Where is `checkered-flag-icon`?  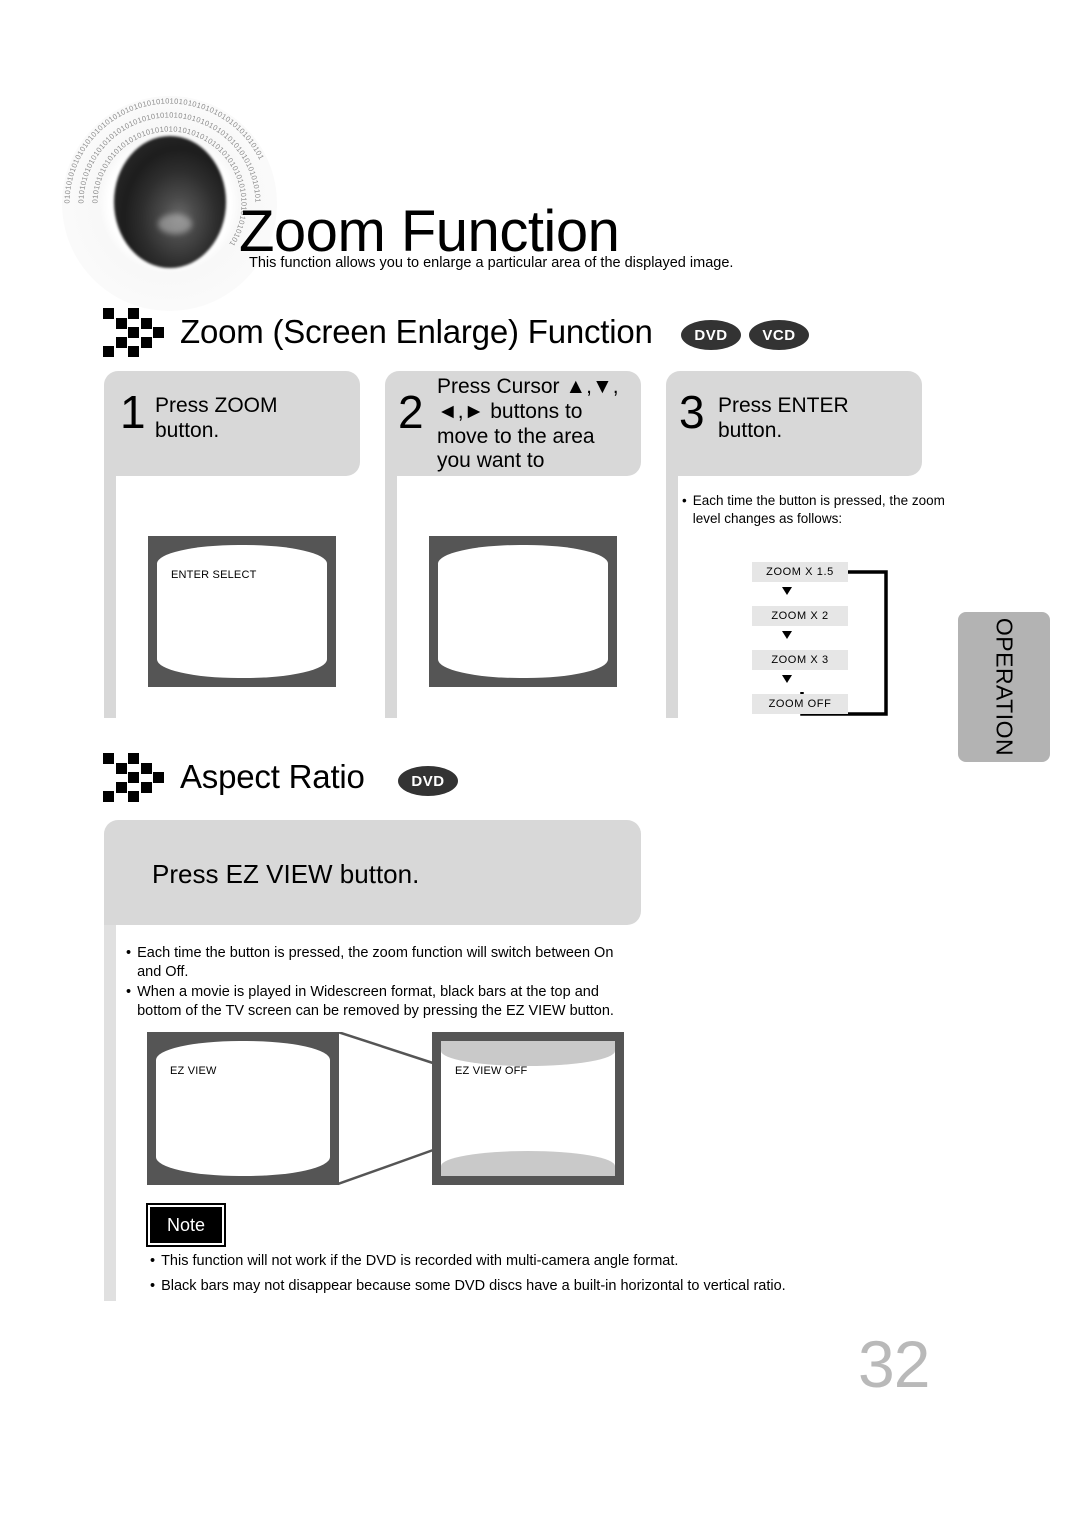 checkered-flag-icon is located at coordinates (134, 334).